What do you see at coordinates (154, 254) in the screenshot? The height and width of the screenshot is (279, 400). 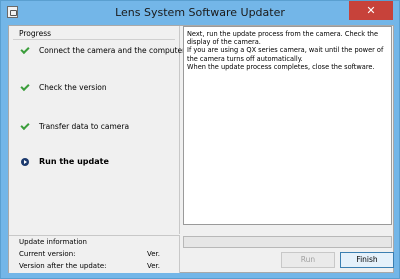 I see `current-version-value: Ver.` at bounding box center [154, 254].